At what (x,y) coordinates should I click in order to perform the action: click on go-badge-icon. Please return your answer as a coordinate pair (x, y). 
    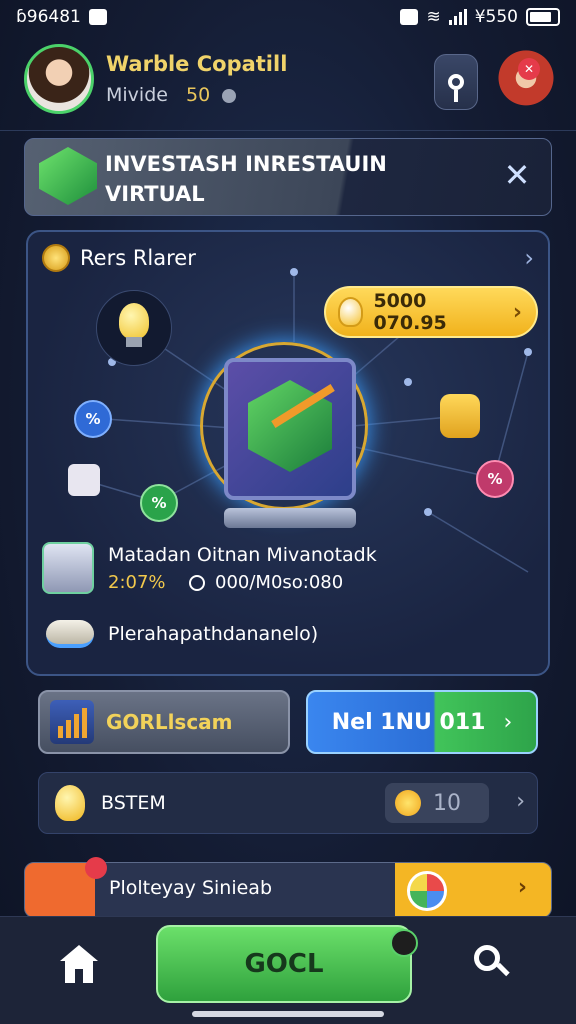
    Looking at the image, I should click on (404, 943).